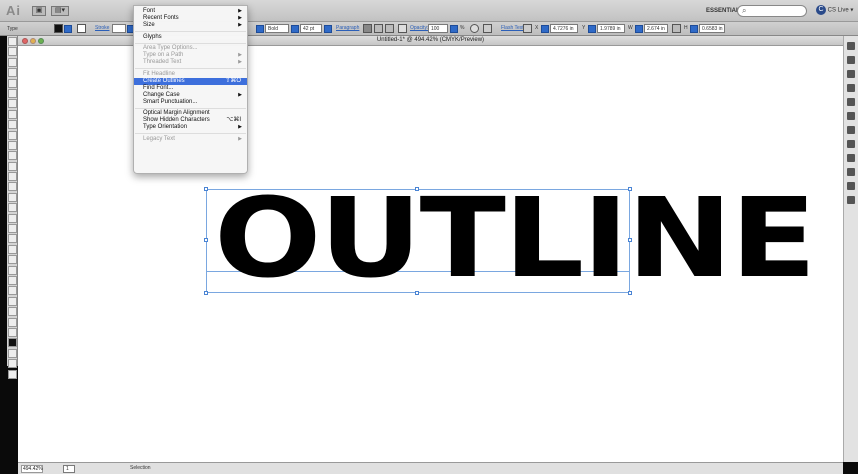 The image size is (858, 474). I want to click on y-position-field: 1.9789 in, so click(611, 28).